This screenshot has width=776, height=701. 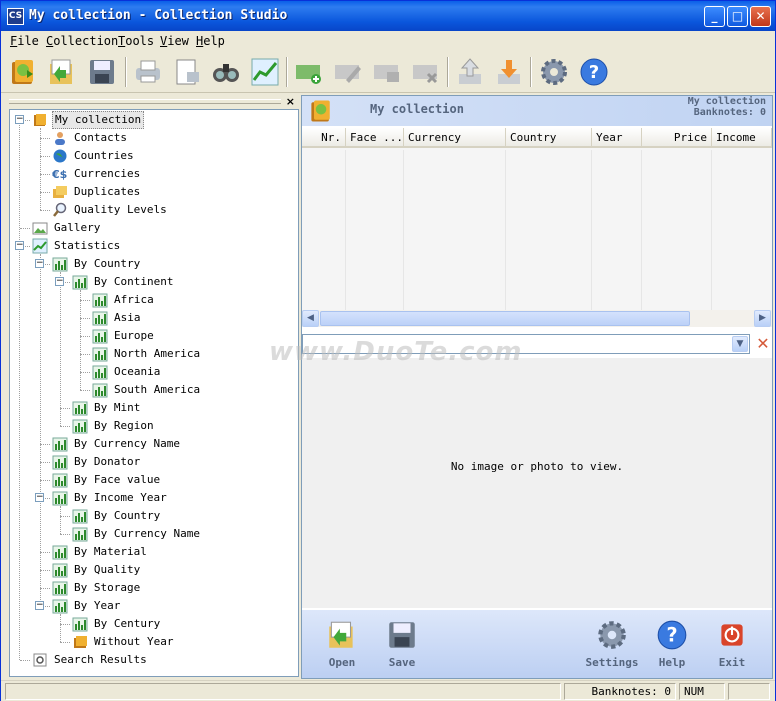 I want to click on tree-item-label: By Year, so click(x=97, y=605).